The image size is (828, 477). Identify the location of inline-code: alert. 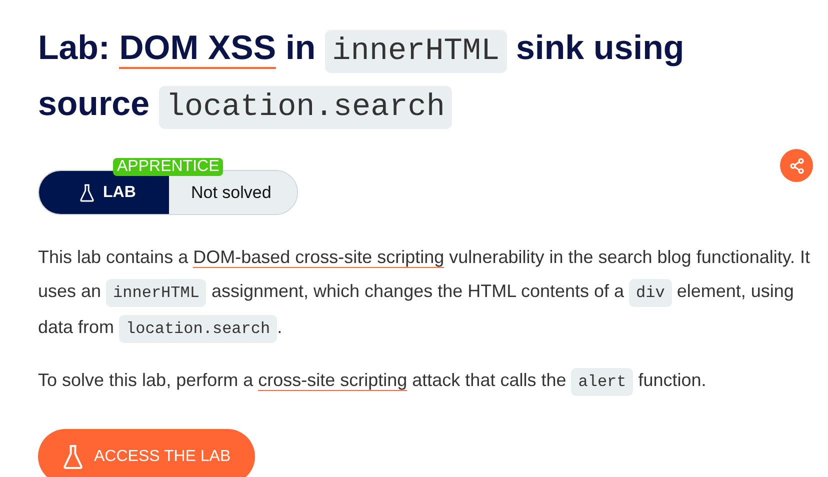
(602, 382).